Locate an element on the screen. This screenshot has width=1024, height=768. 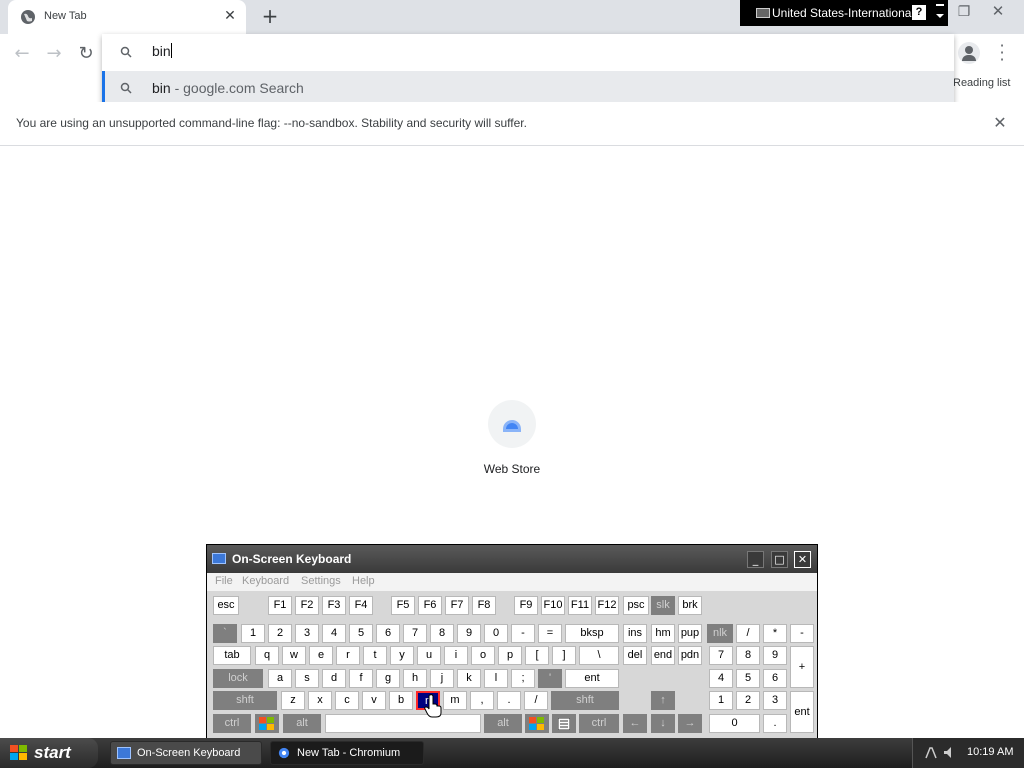
taskbar-item-chromium: New Tab - Chromium is located at coordinates (347, 753).